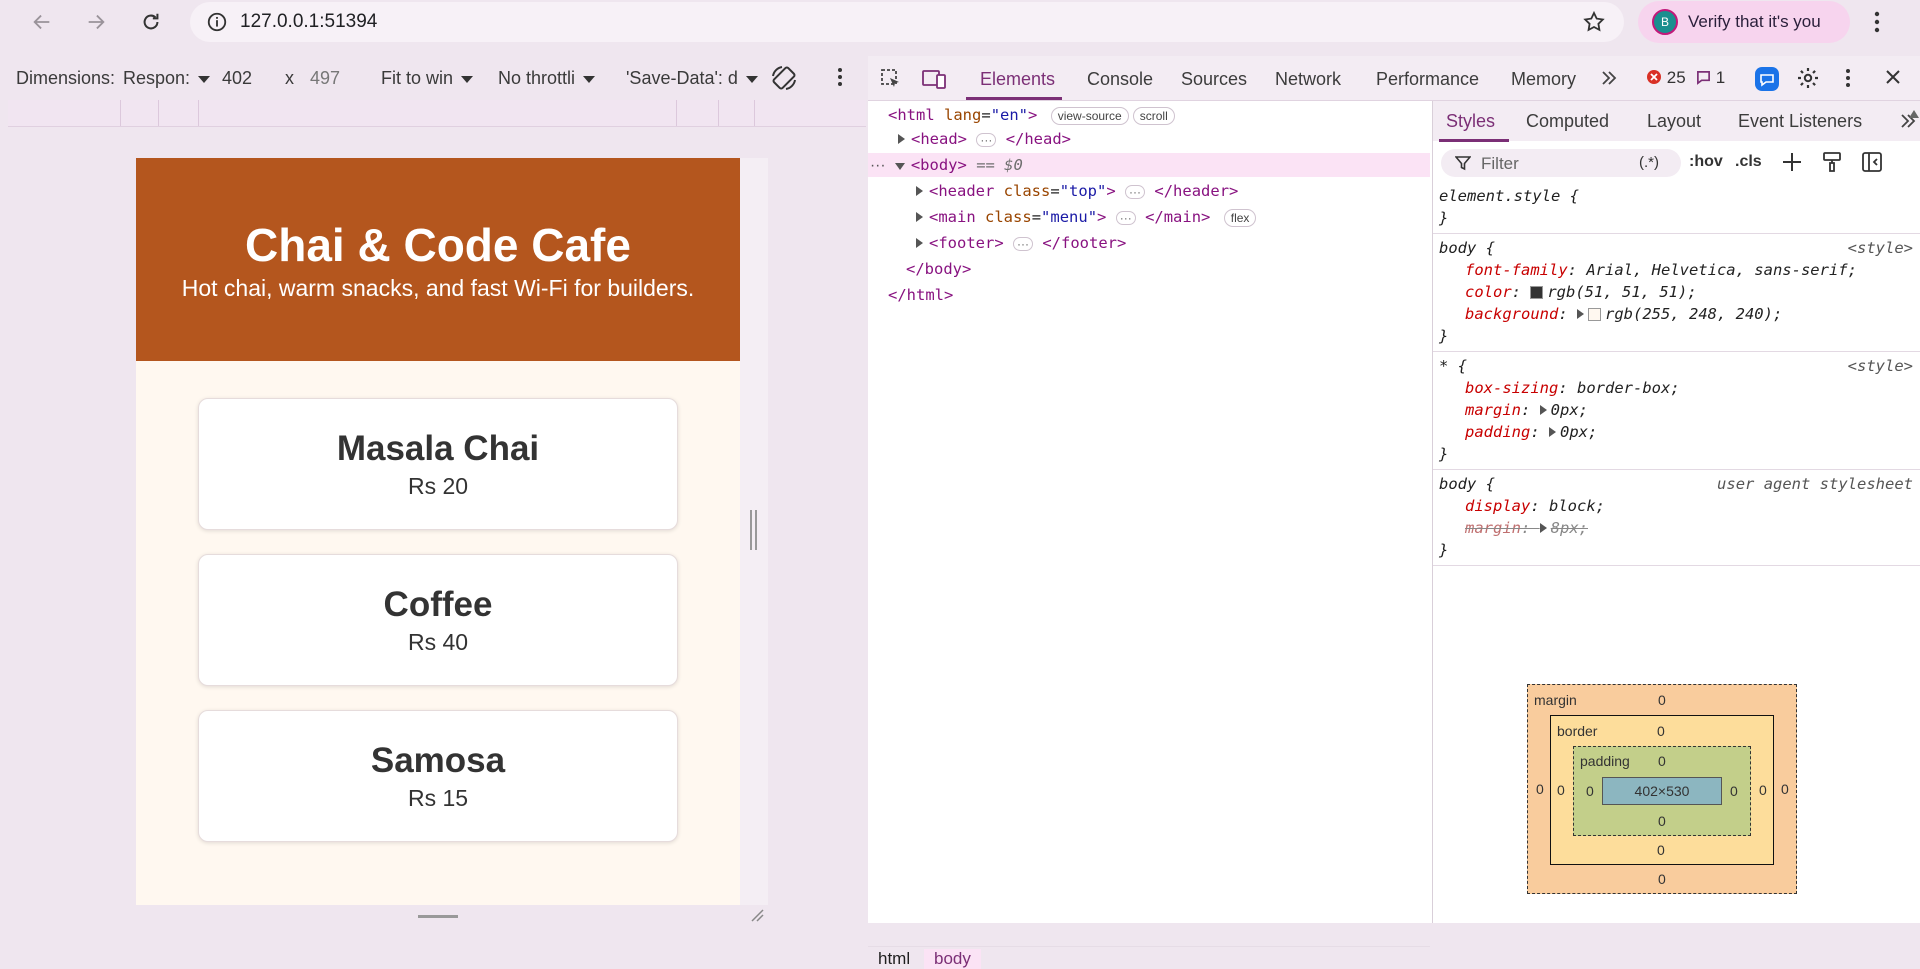 This screenshot has height=969, width=1920. What do you see at coordinates (1808, 80) in the screenshot?
I see `settings-gear-icon` at bounding box center [1808, 80].